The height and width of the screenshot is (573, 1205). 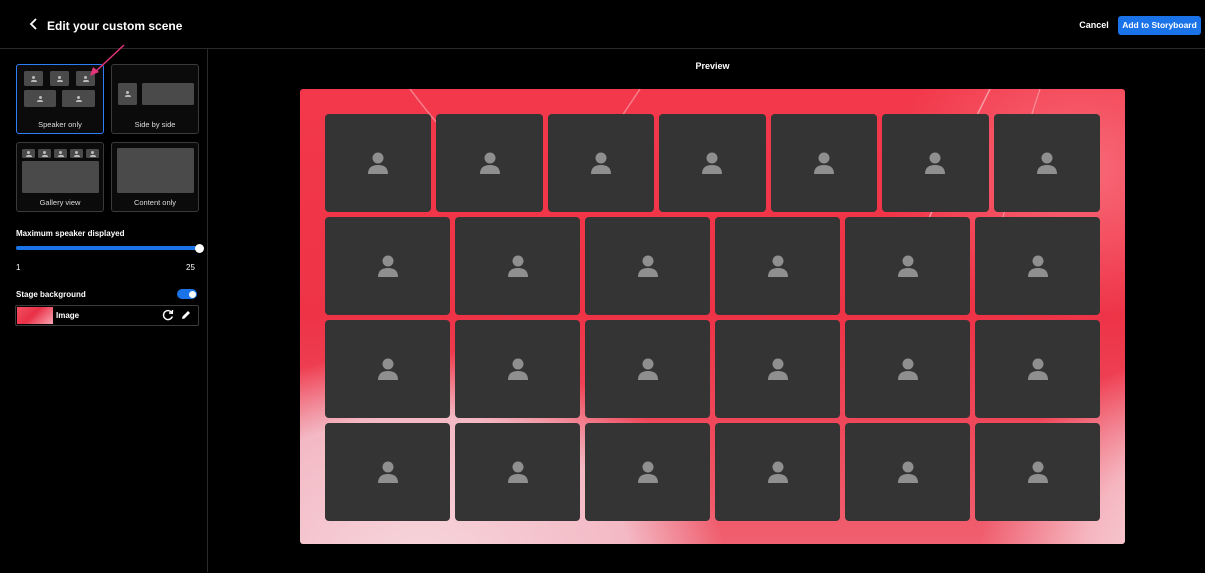 I want to click on slider-max-value: 25, so click(x=190, y=267).